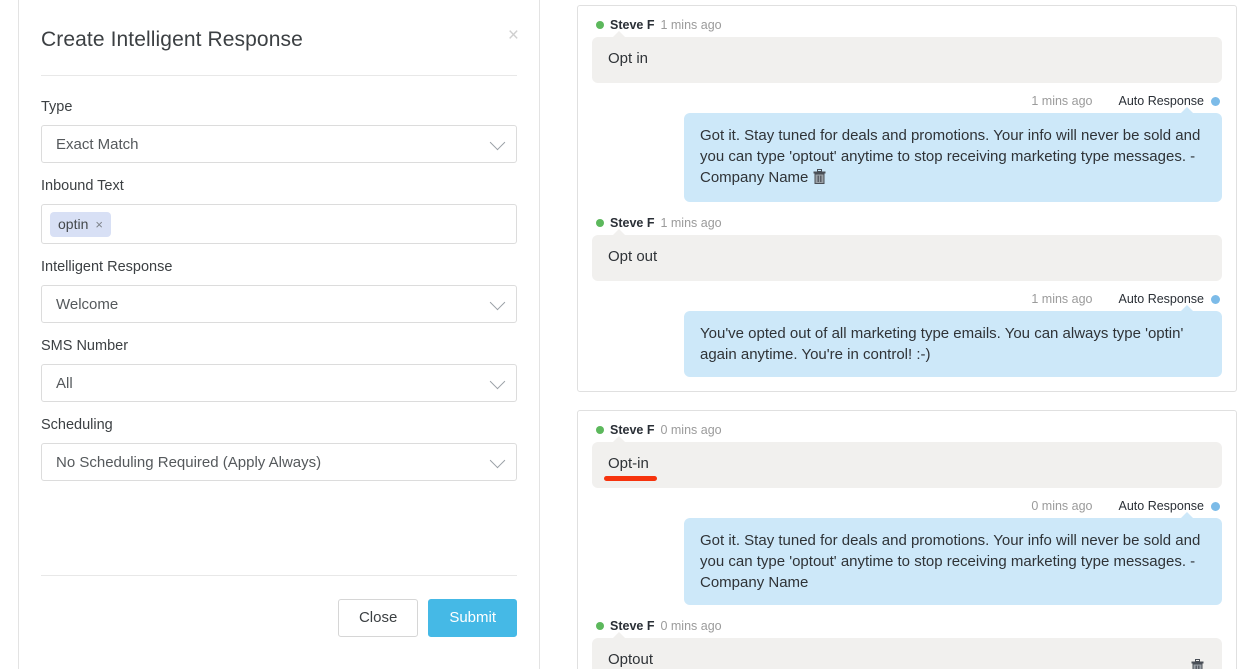  What do you see at coordinates (279, 27) in the screenshot?
I see `dialog-header: Create Intelligent Response ×` at bounding box center [279, 27].